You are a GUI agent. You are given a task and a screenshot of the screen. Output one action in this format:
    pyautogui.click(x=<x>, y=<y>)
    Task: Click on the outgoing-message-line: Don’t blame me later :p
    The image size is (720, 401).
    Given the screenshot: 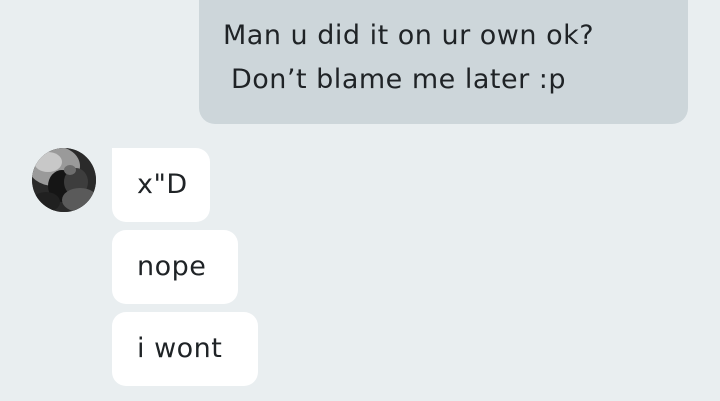 What is the action you would take?
    pyautogui.click(x=399, y=79)
    